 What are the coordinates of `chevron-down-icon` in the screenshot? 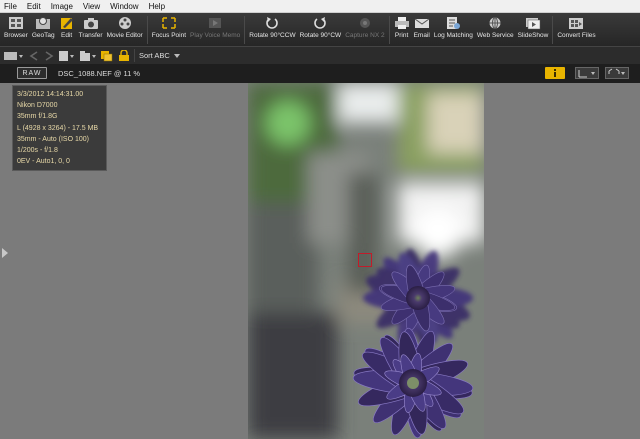 It's located at (176, 55).